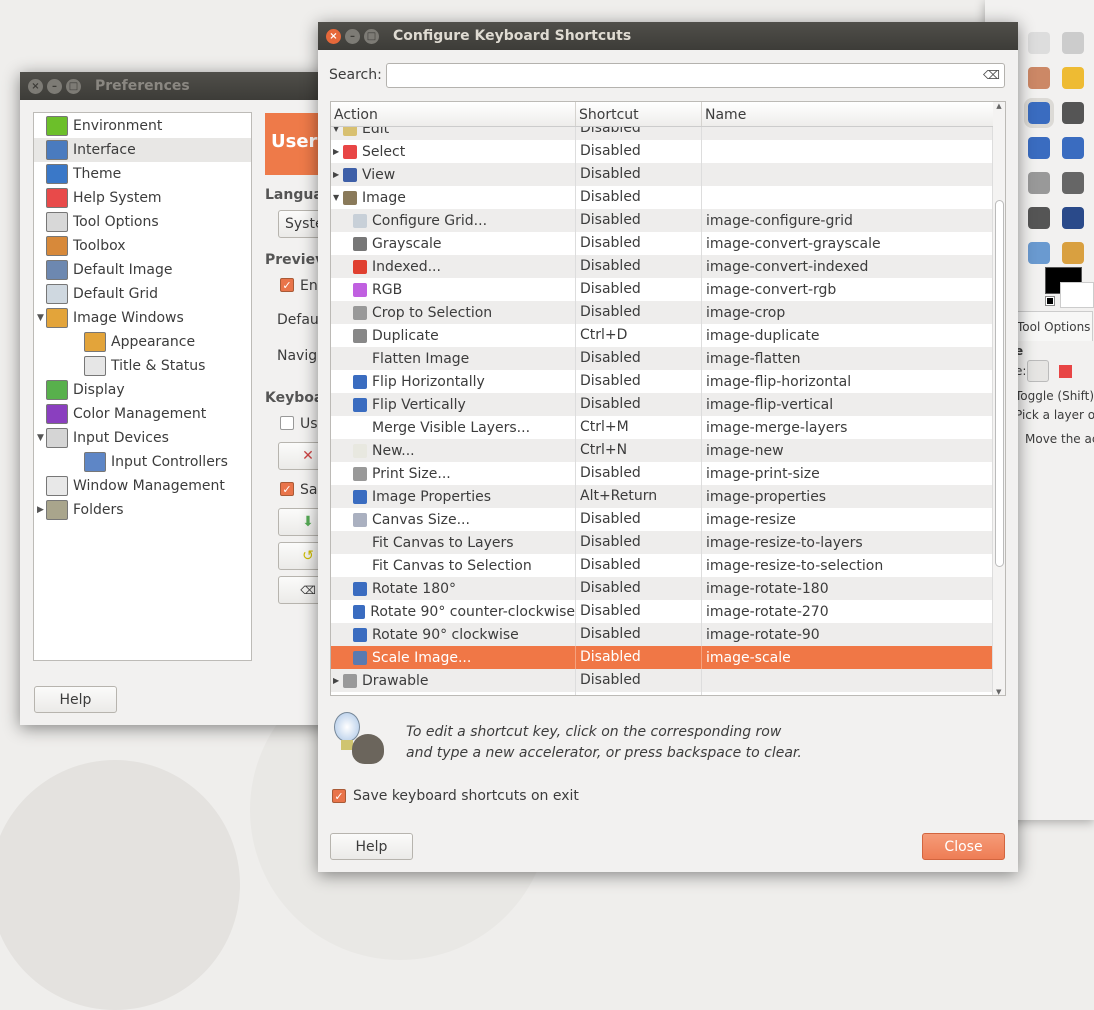 This screenshot has height=1010, width=1094. I want to click on table-row: New... Ctrl+N image-new, so click(662, 450).